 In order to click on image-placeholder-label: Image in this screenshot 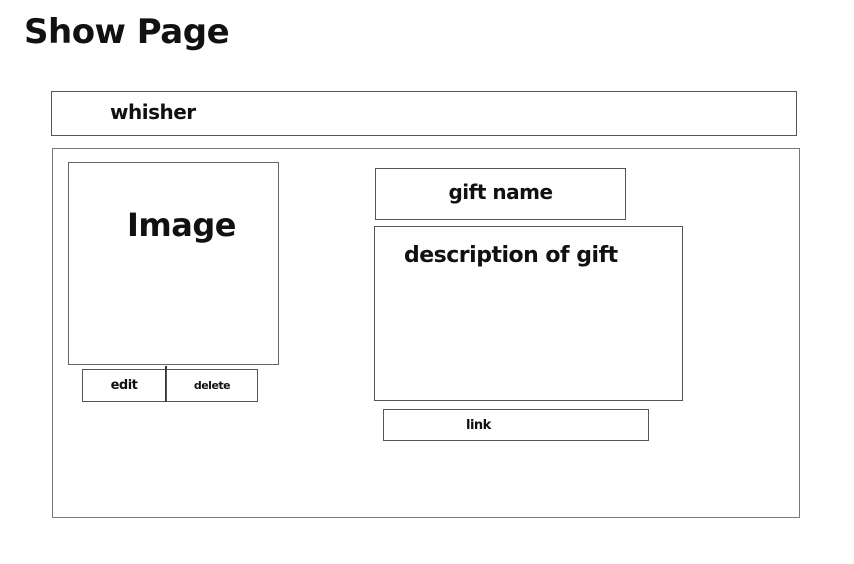, I will do `click(181, 225)`.